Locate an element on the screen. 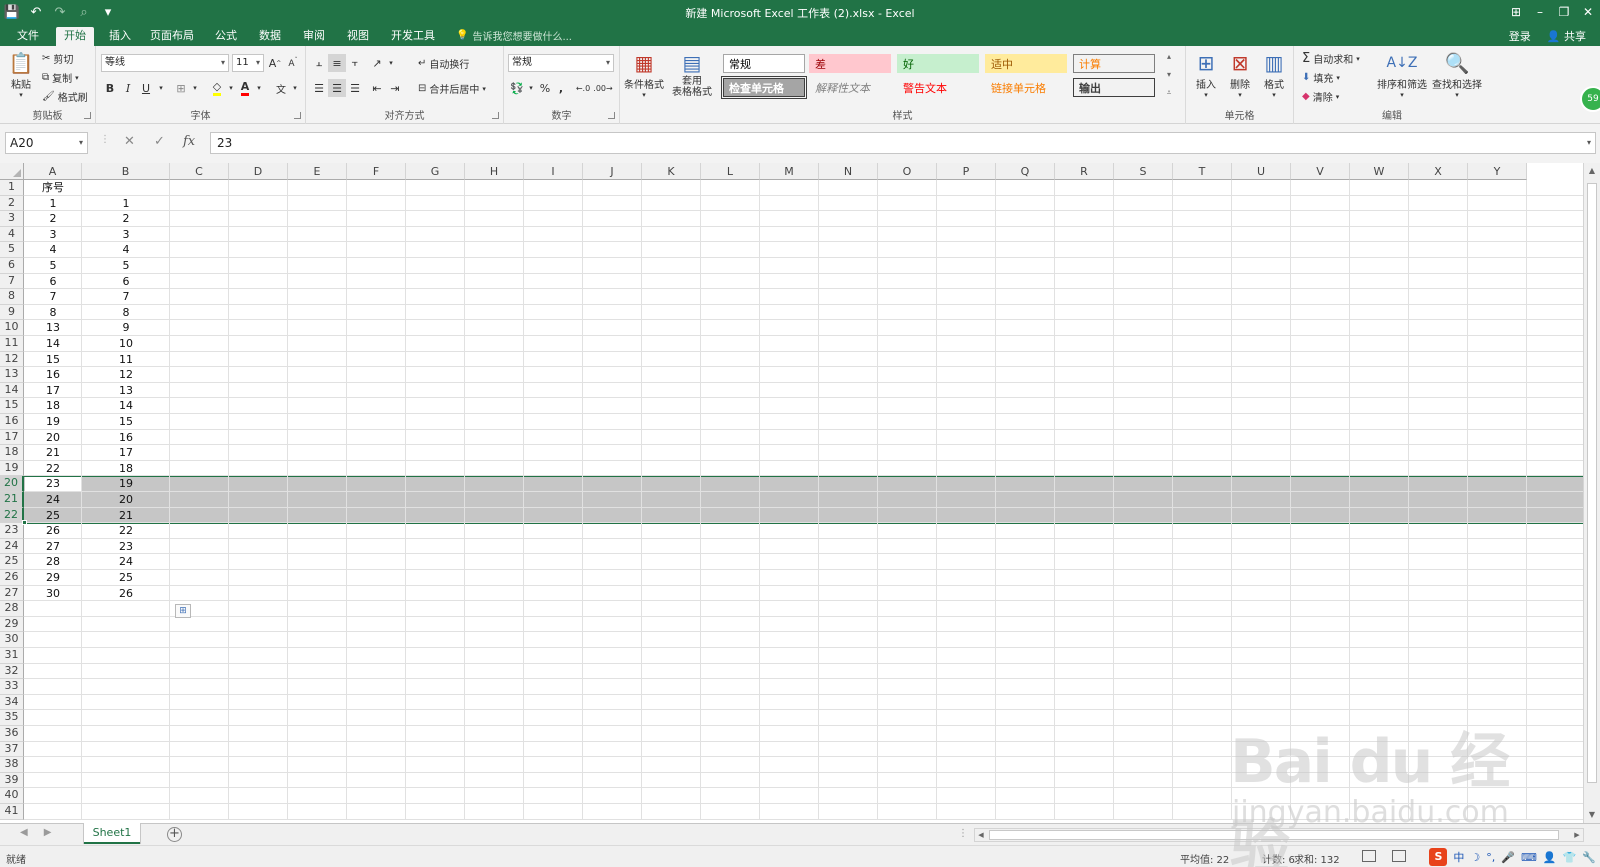 The width and height of the screenshot is (1600, 867). tab-developer: 开发工具 is located at coordinates (413, 36).